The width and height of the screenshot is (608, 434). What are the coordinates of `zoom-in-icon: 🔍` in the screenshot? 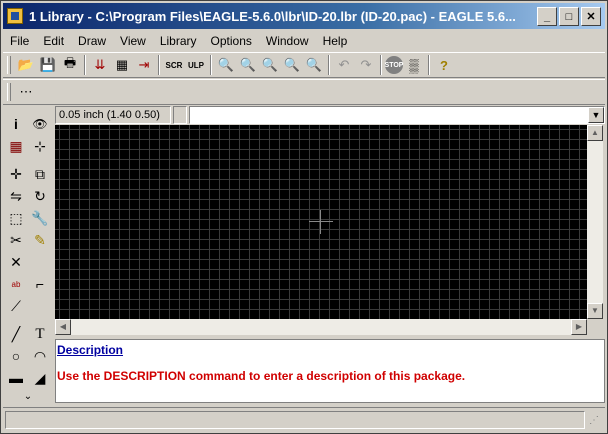 It's located at (248, 65).